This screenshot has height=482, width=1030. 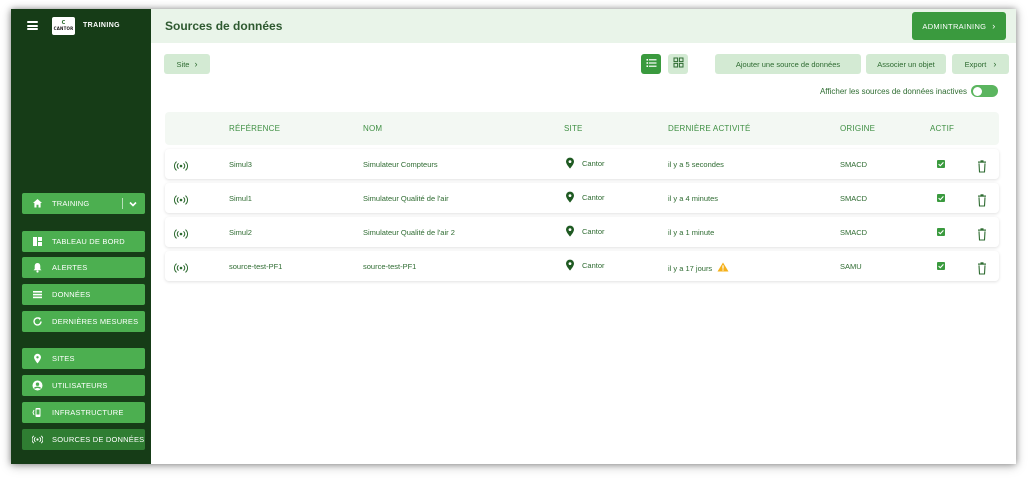 I want to click on user-icon, so click(x=37, y=385).